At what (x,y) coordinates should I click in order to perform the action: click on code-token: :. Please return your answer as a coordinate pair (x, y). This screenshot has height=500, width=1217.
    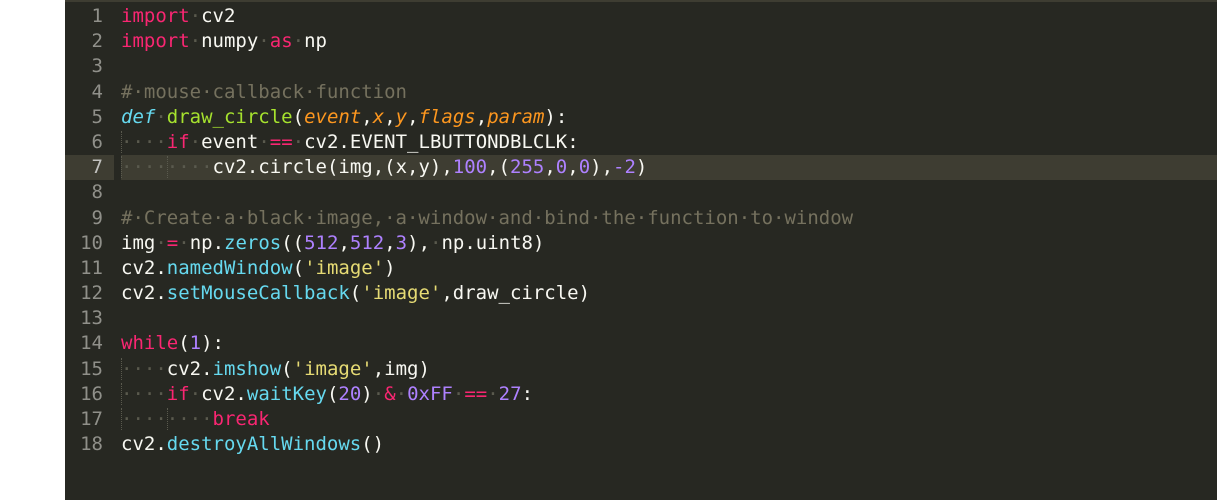
    Looking at the image, I should click on (527, 393).